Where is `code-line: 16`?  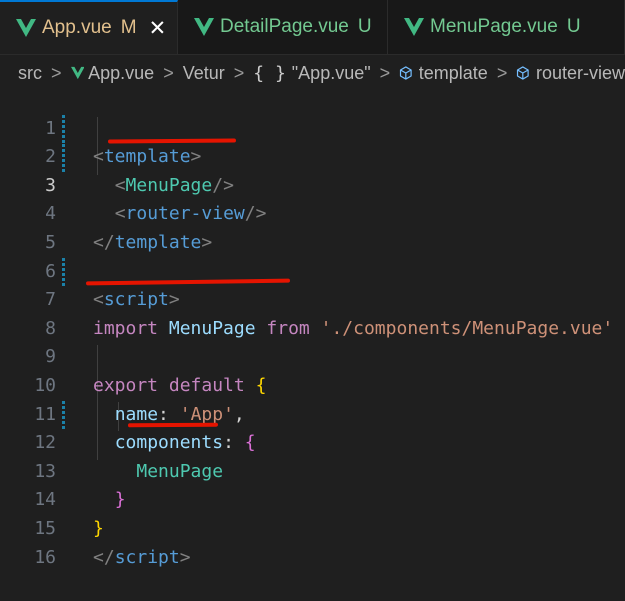 code-line: 16 is located at coordinates (312, 541).